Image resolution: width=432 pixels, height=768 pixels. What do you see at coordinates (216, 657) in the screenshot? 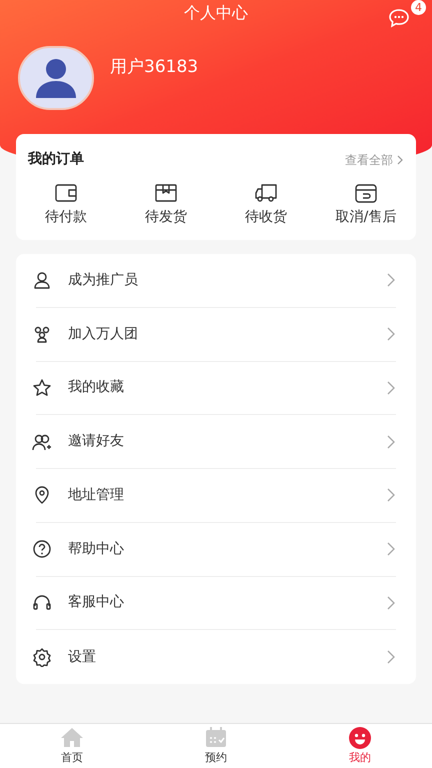
I see `menu-item: 设置` at bounding box center [216, 657].